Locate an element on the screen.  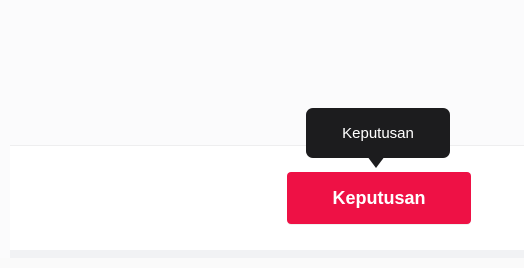
keputusan-button: Keputusan is located at coordinates (379, 198).